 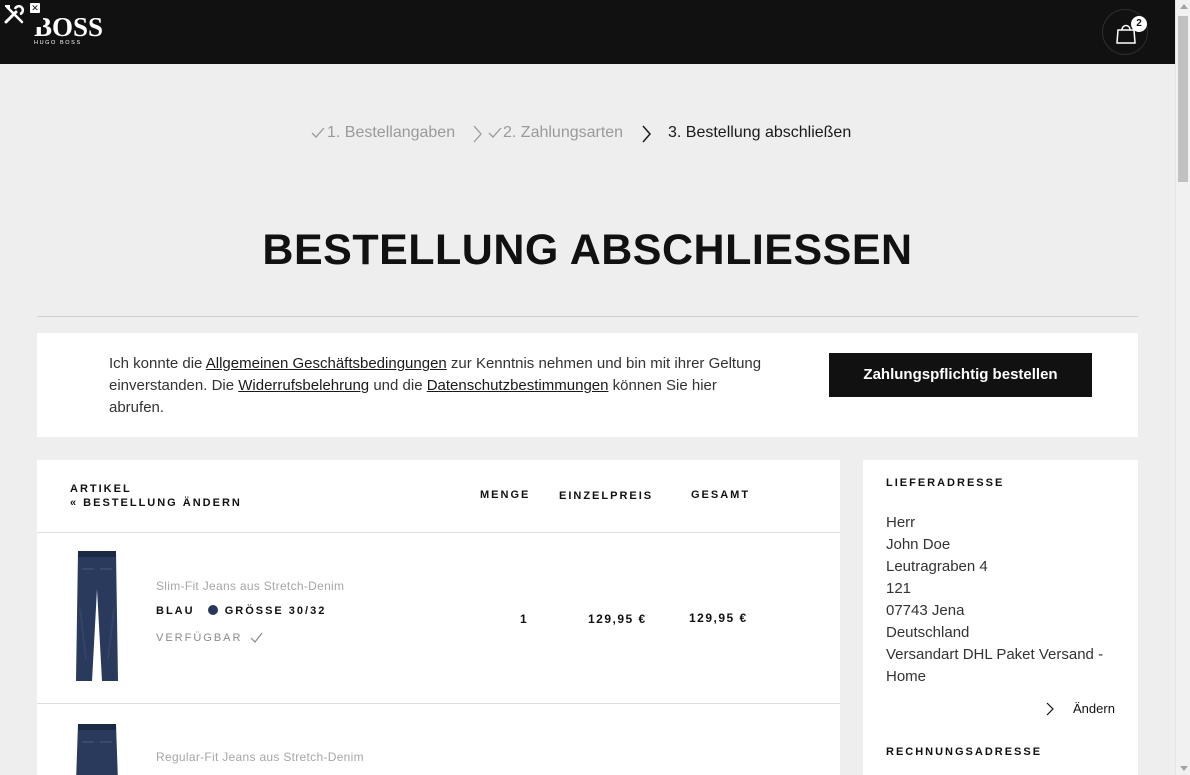 I want to click on address-line: Leutragraben 4, so click(x=937, y=566).